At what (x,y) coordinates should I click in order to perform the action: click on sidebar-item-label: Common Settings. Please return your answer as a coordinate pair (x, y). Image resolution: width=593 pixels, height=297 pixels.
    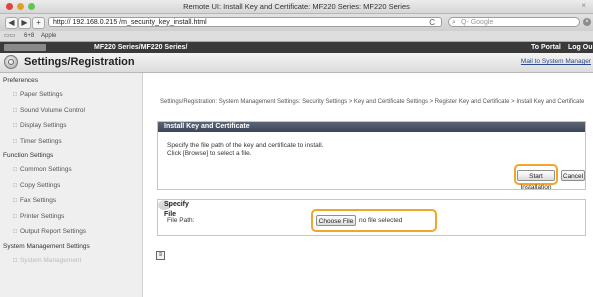
    Looking at the image, I should click on (45, 169).